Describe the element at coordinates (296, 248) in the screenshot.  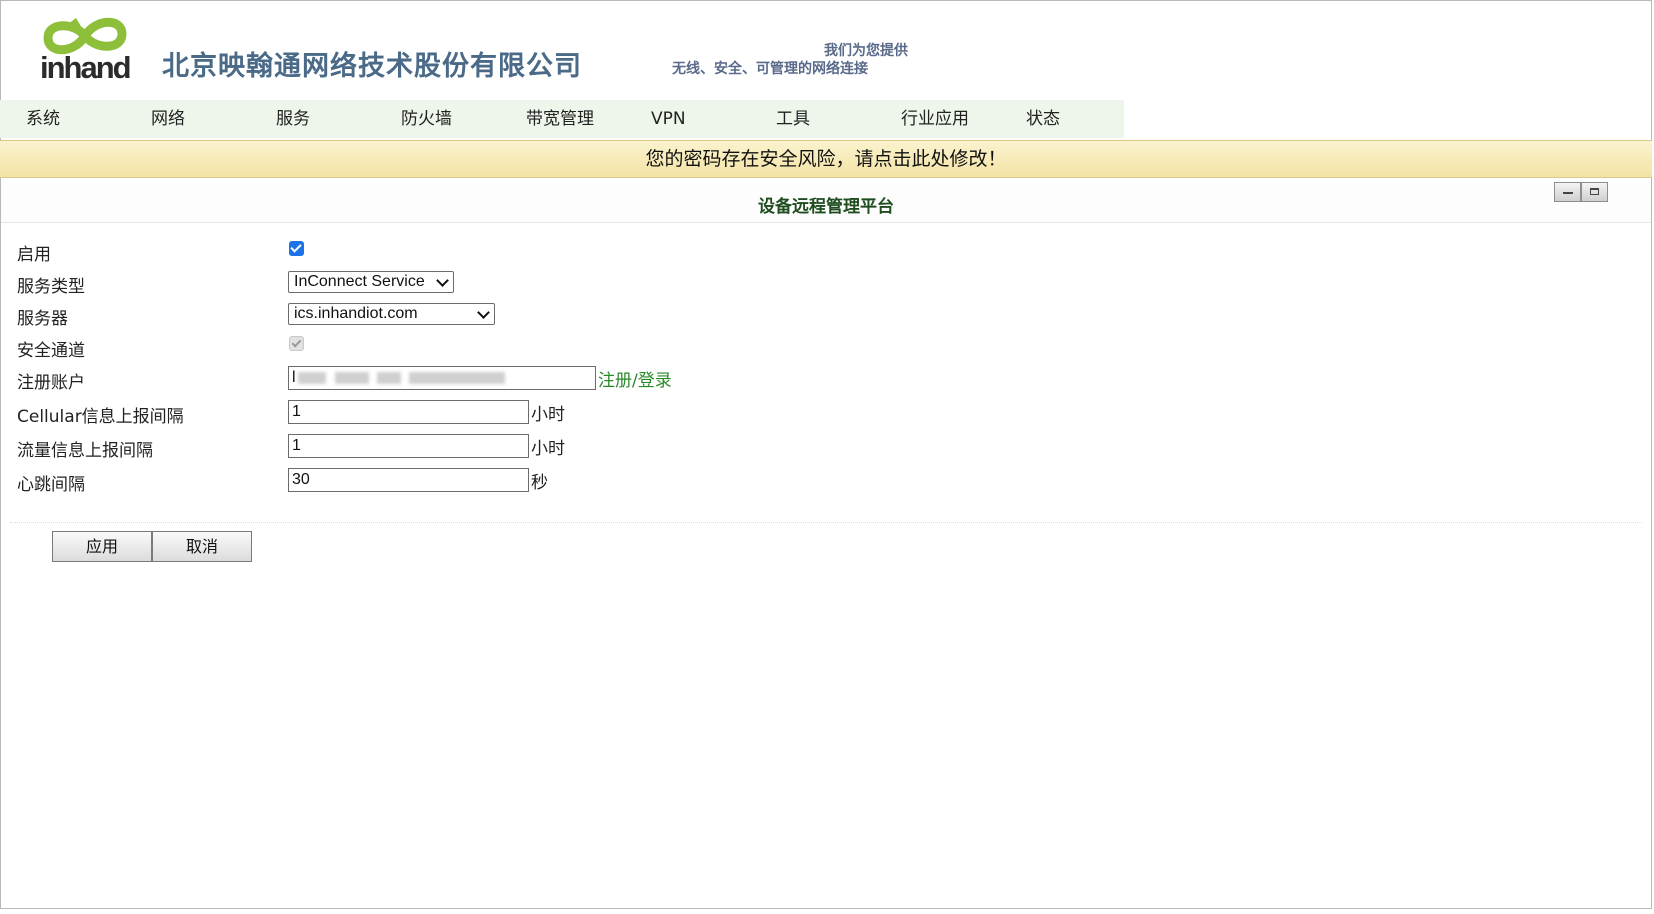
I see `enable-checkbox` at that location.